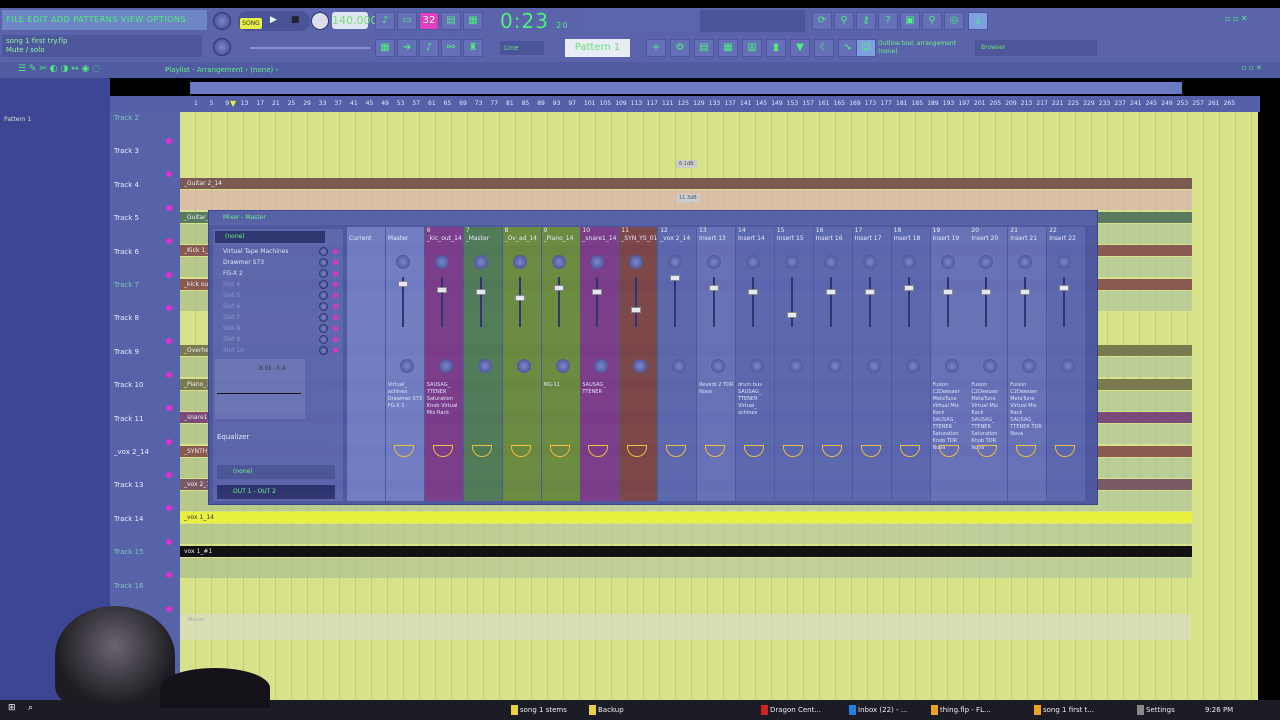  I want to click on mixer-title: Mixer - Master, so click(653, 218).